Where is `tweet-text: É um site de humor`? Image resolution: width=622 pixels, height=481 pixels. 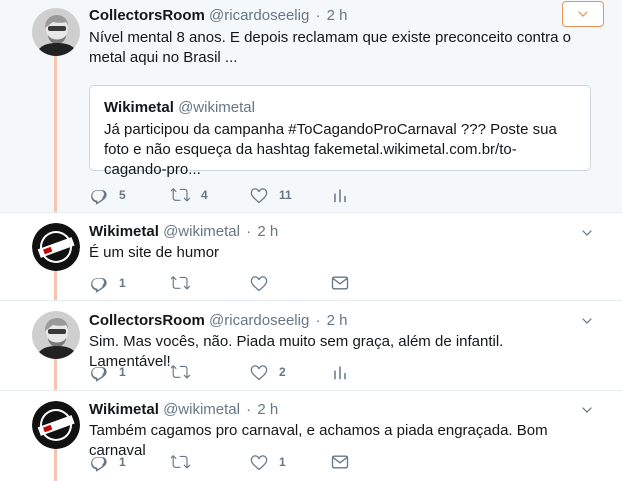 tweet-text: É um site de humor is located at coordinates (154, 252).